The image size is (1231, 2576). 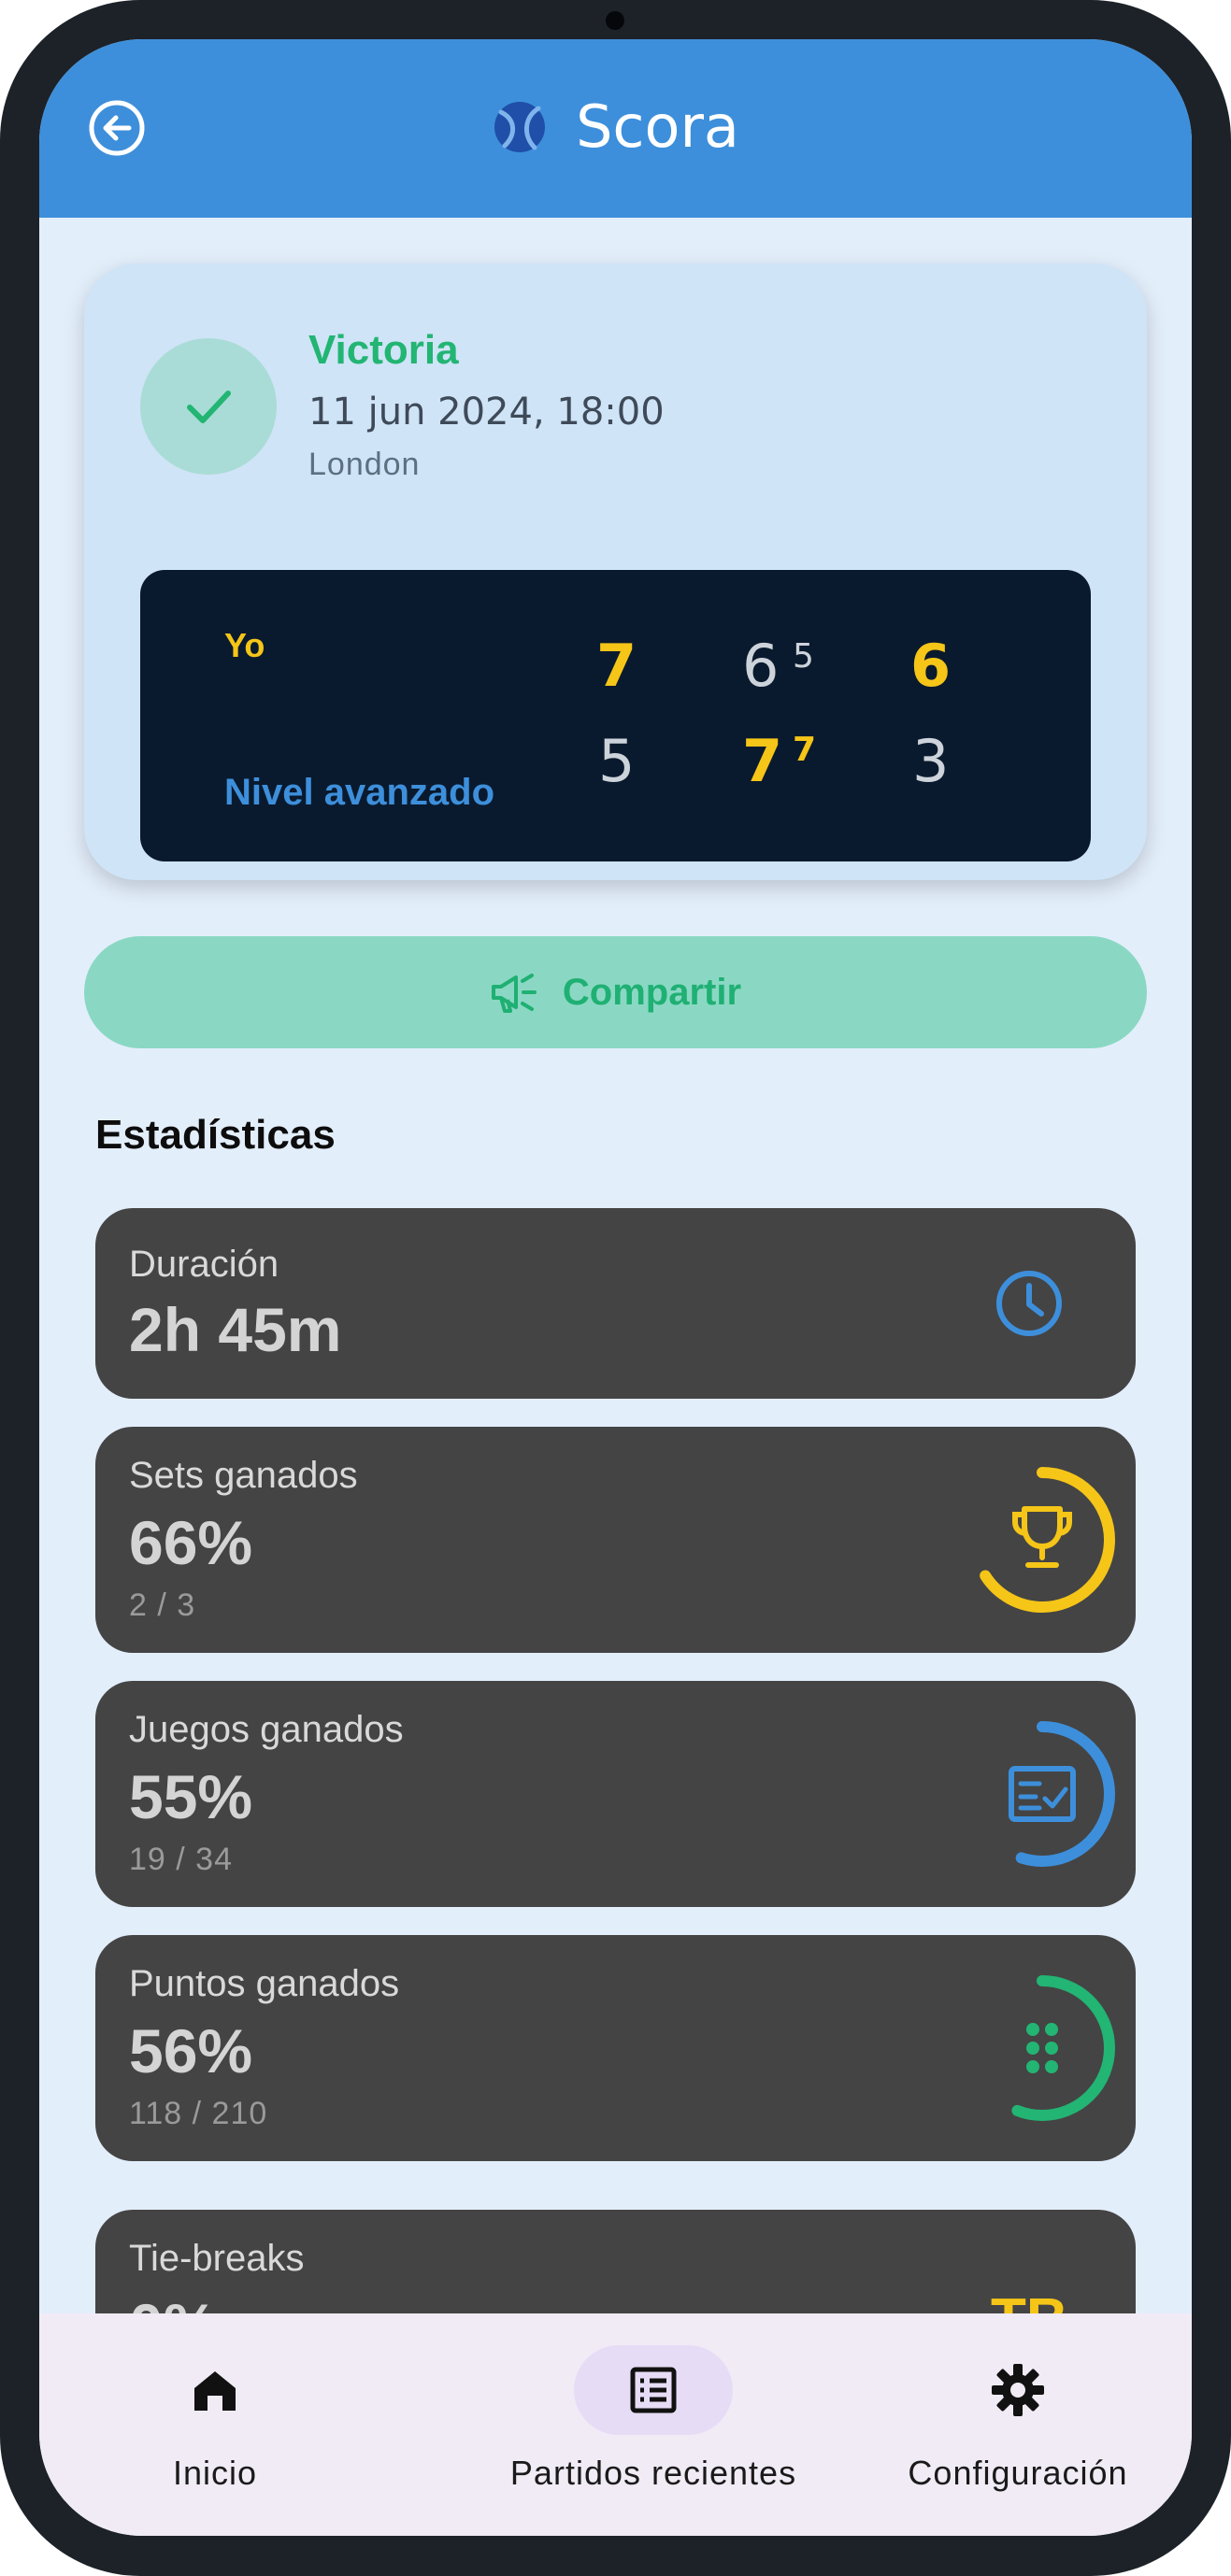 I want to click on list-icon, so click(x=653, y=2390).